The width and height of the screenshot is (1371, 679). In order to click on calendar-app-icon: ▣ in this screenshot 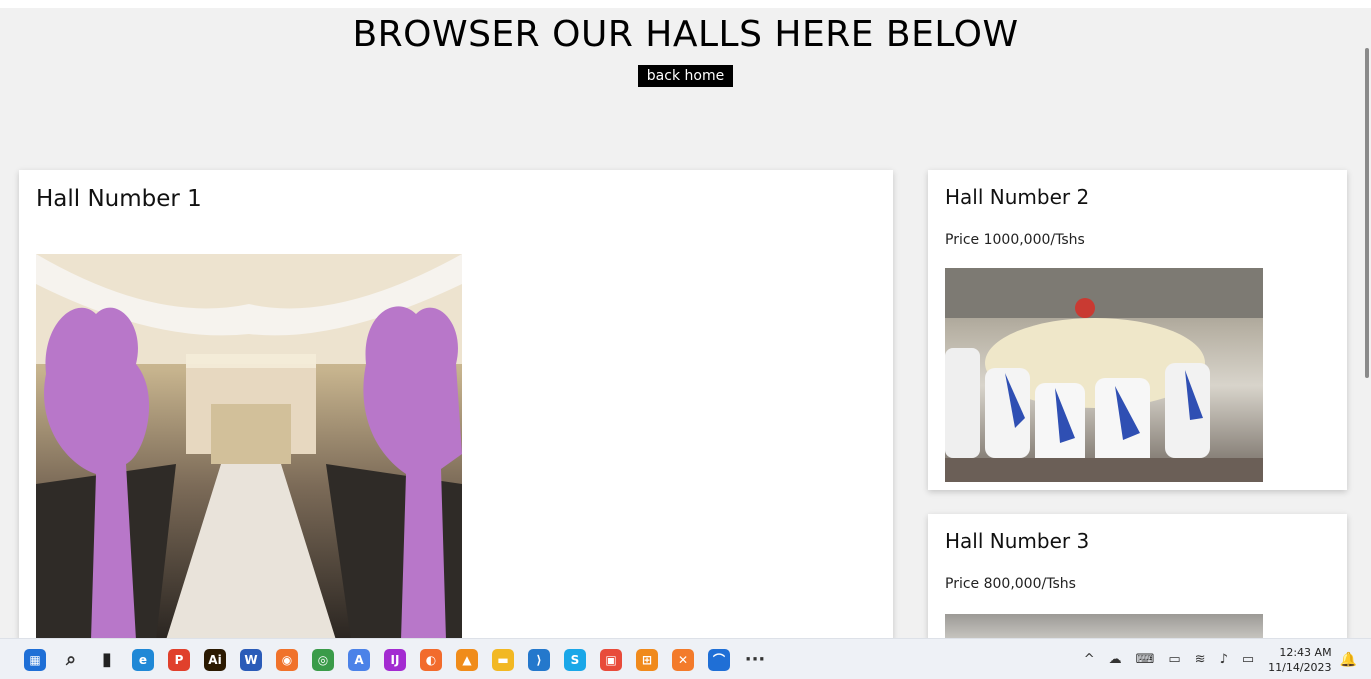, I will do `click(611, 659)`.